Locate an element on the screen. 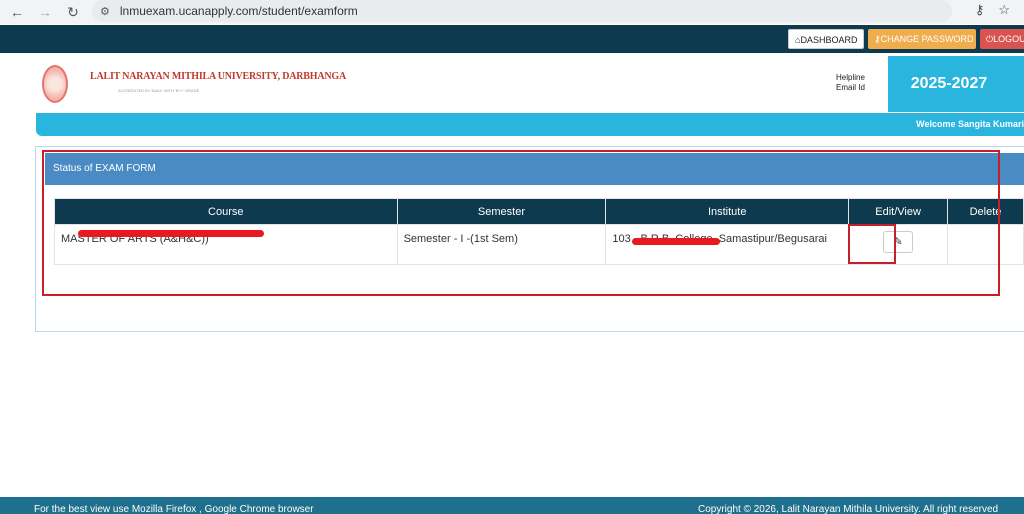  url-text: lnmuexam.ucanapply.com/student/examform is located at coordinates (238, 11).